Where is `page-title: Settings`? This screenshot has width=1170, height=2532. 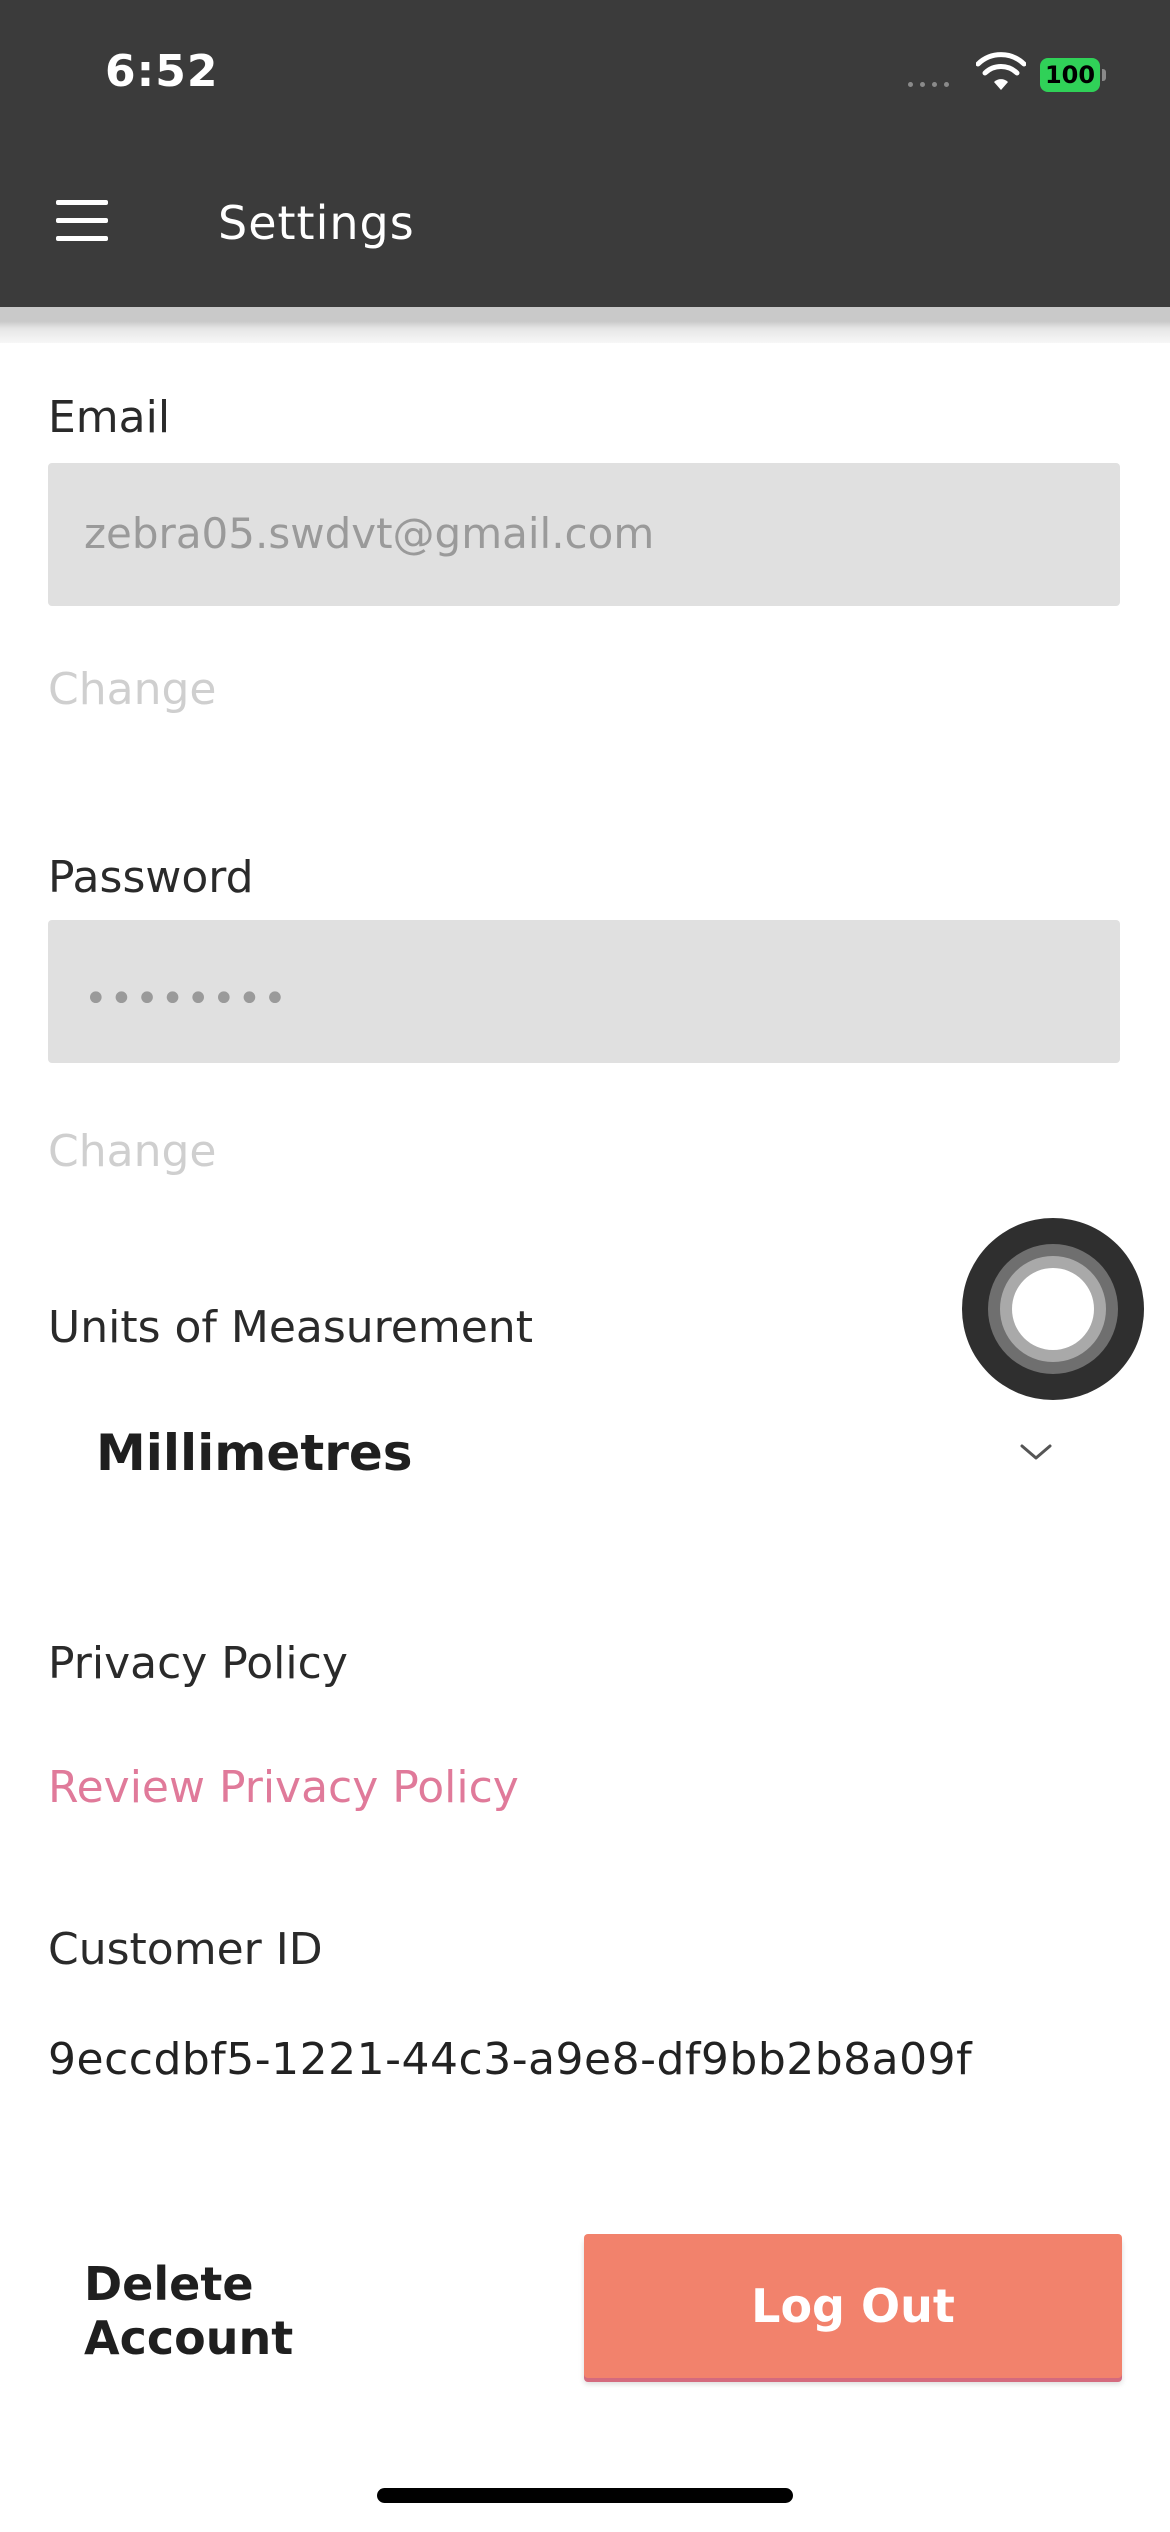 page-title: Settings is located at coordinates (316, 223).